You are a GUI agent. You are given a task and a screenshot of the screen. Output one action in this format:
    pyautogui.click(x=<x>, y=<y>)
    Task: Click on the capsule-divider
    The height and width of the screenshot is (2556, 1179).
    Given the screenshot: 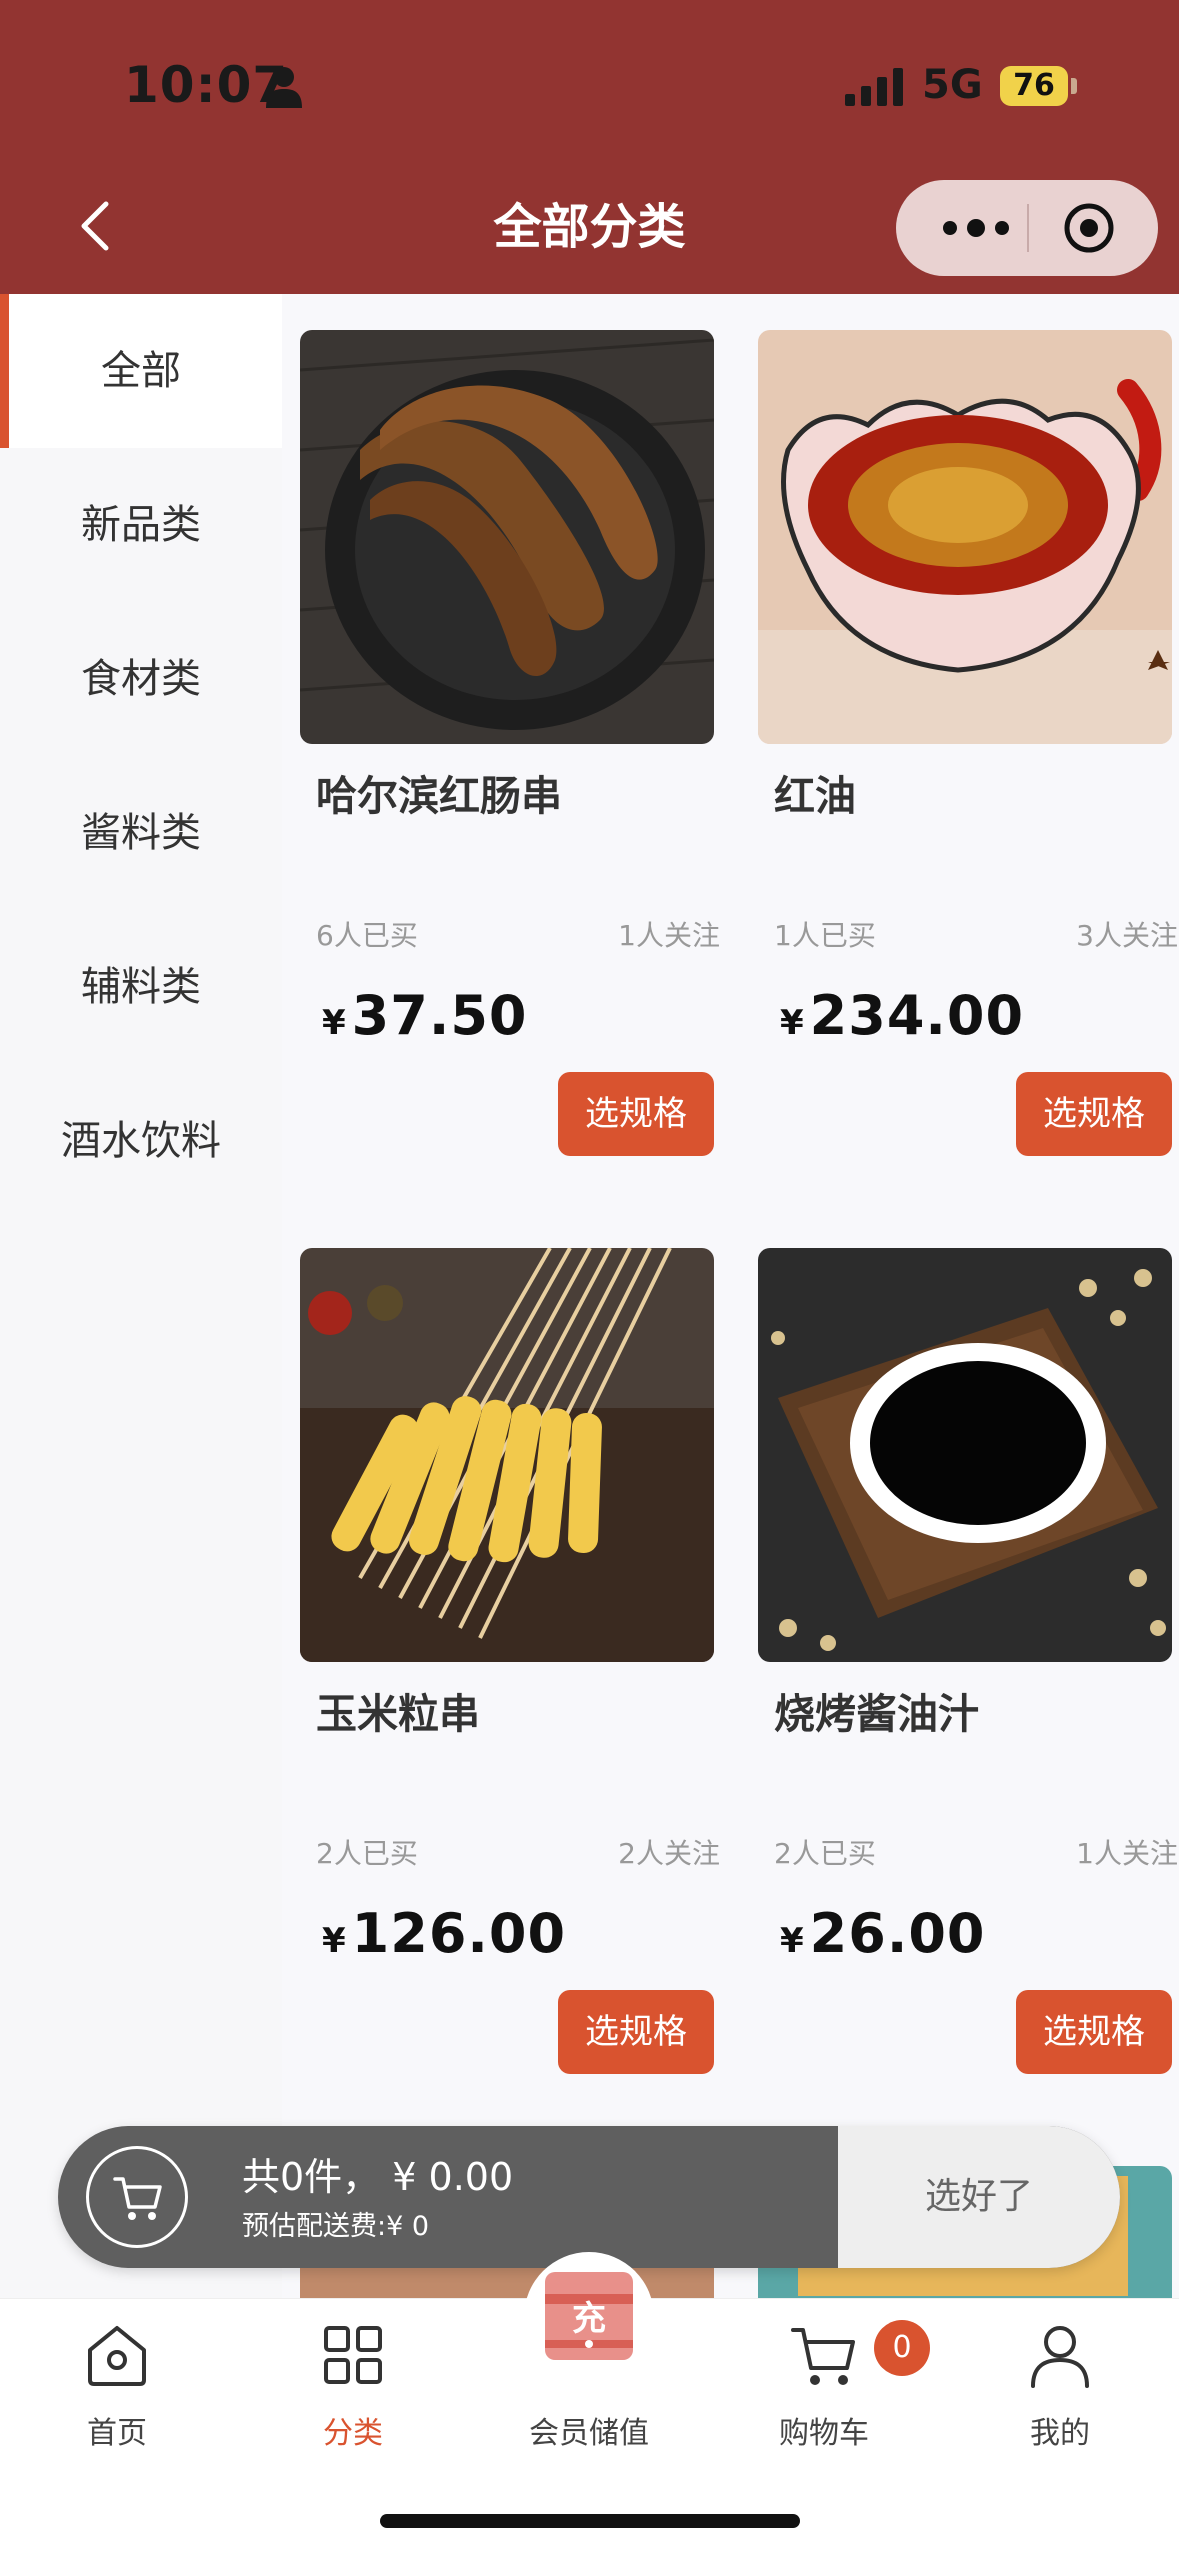 What is the action you would take?
    pyautogui.click(x=1028, y=228)
    